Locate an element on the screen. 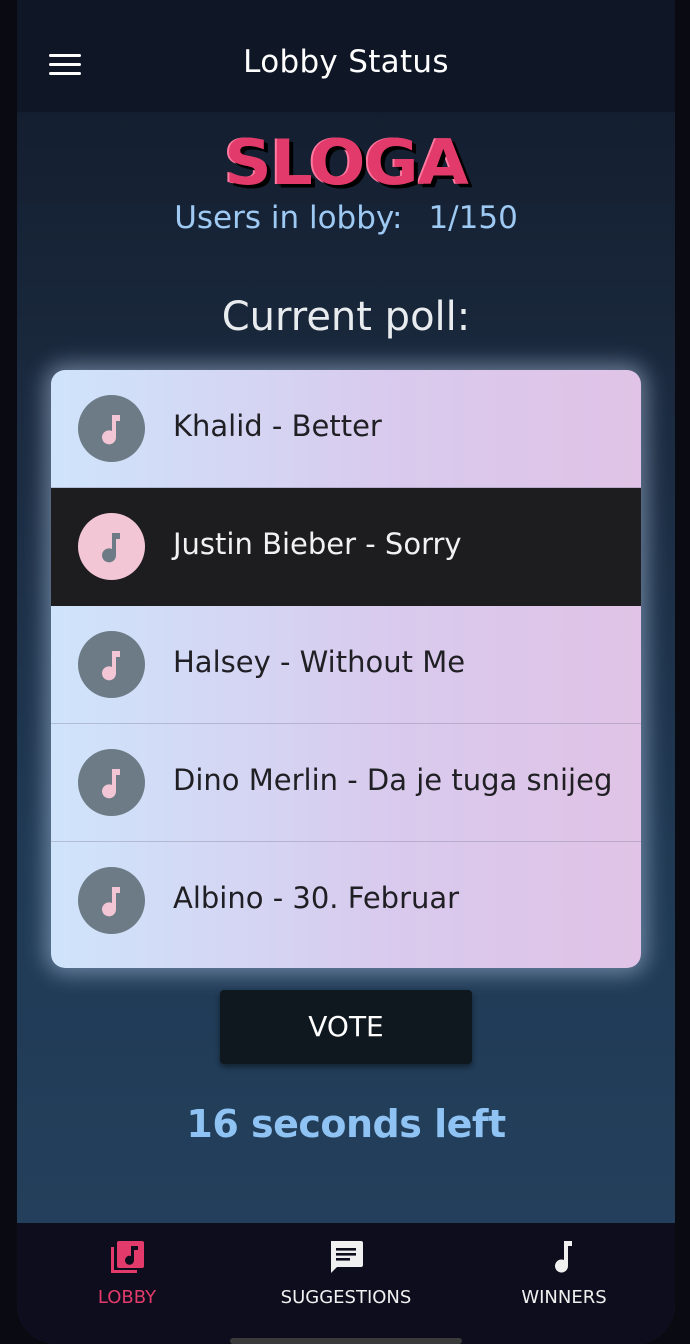 The width and height of the screenshot is (690, 1344). users-count: 1/150 is located at coordinates (473, 218).